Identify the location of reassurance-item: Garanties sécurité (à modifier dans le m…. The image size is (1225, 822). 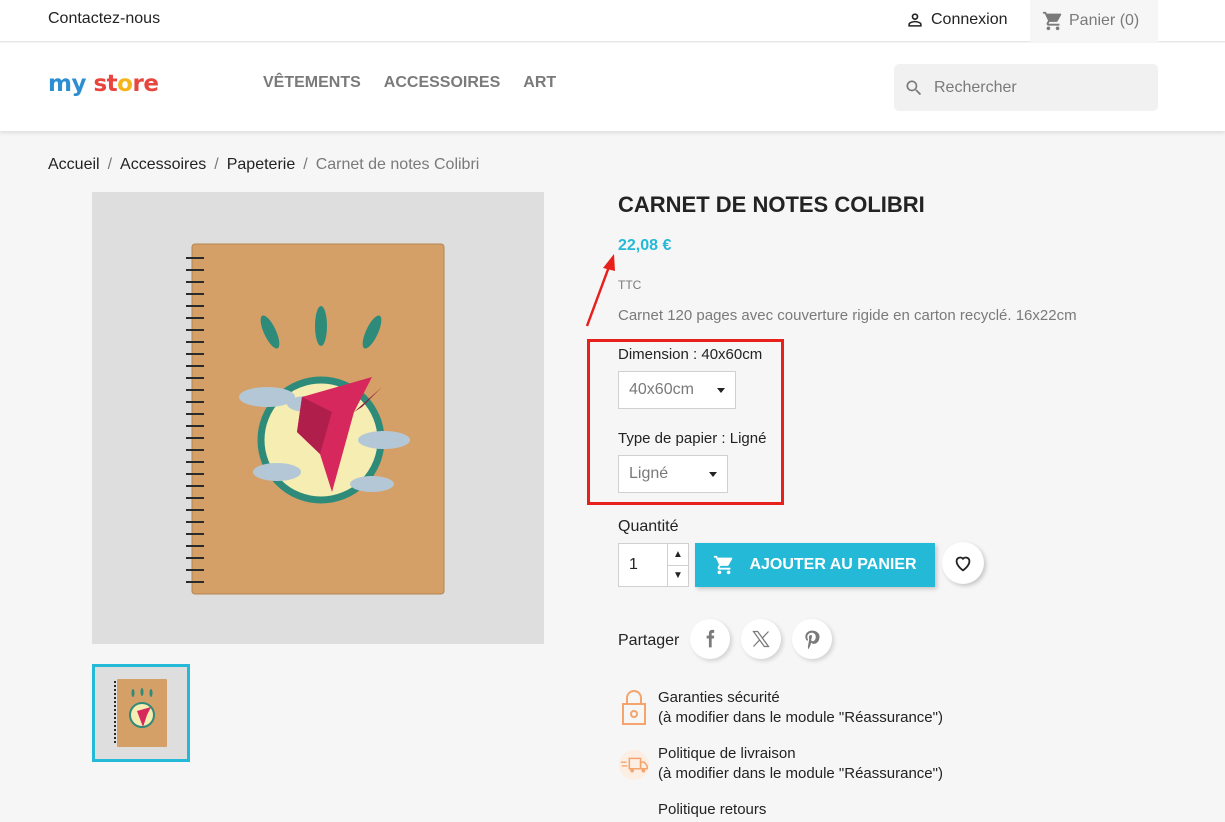
(780, 708).